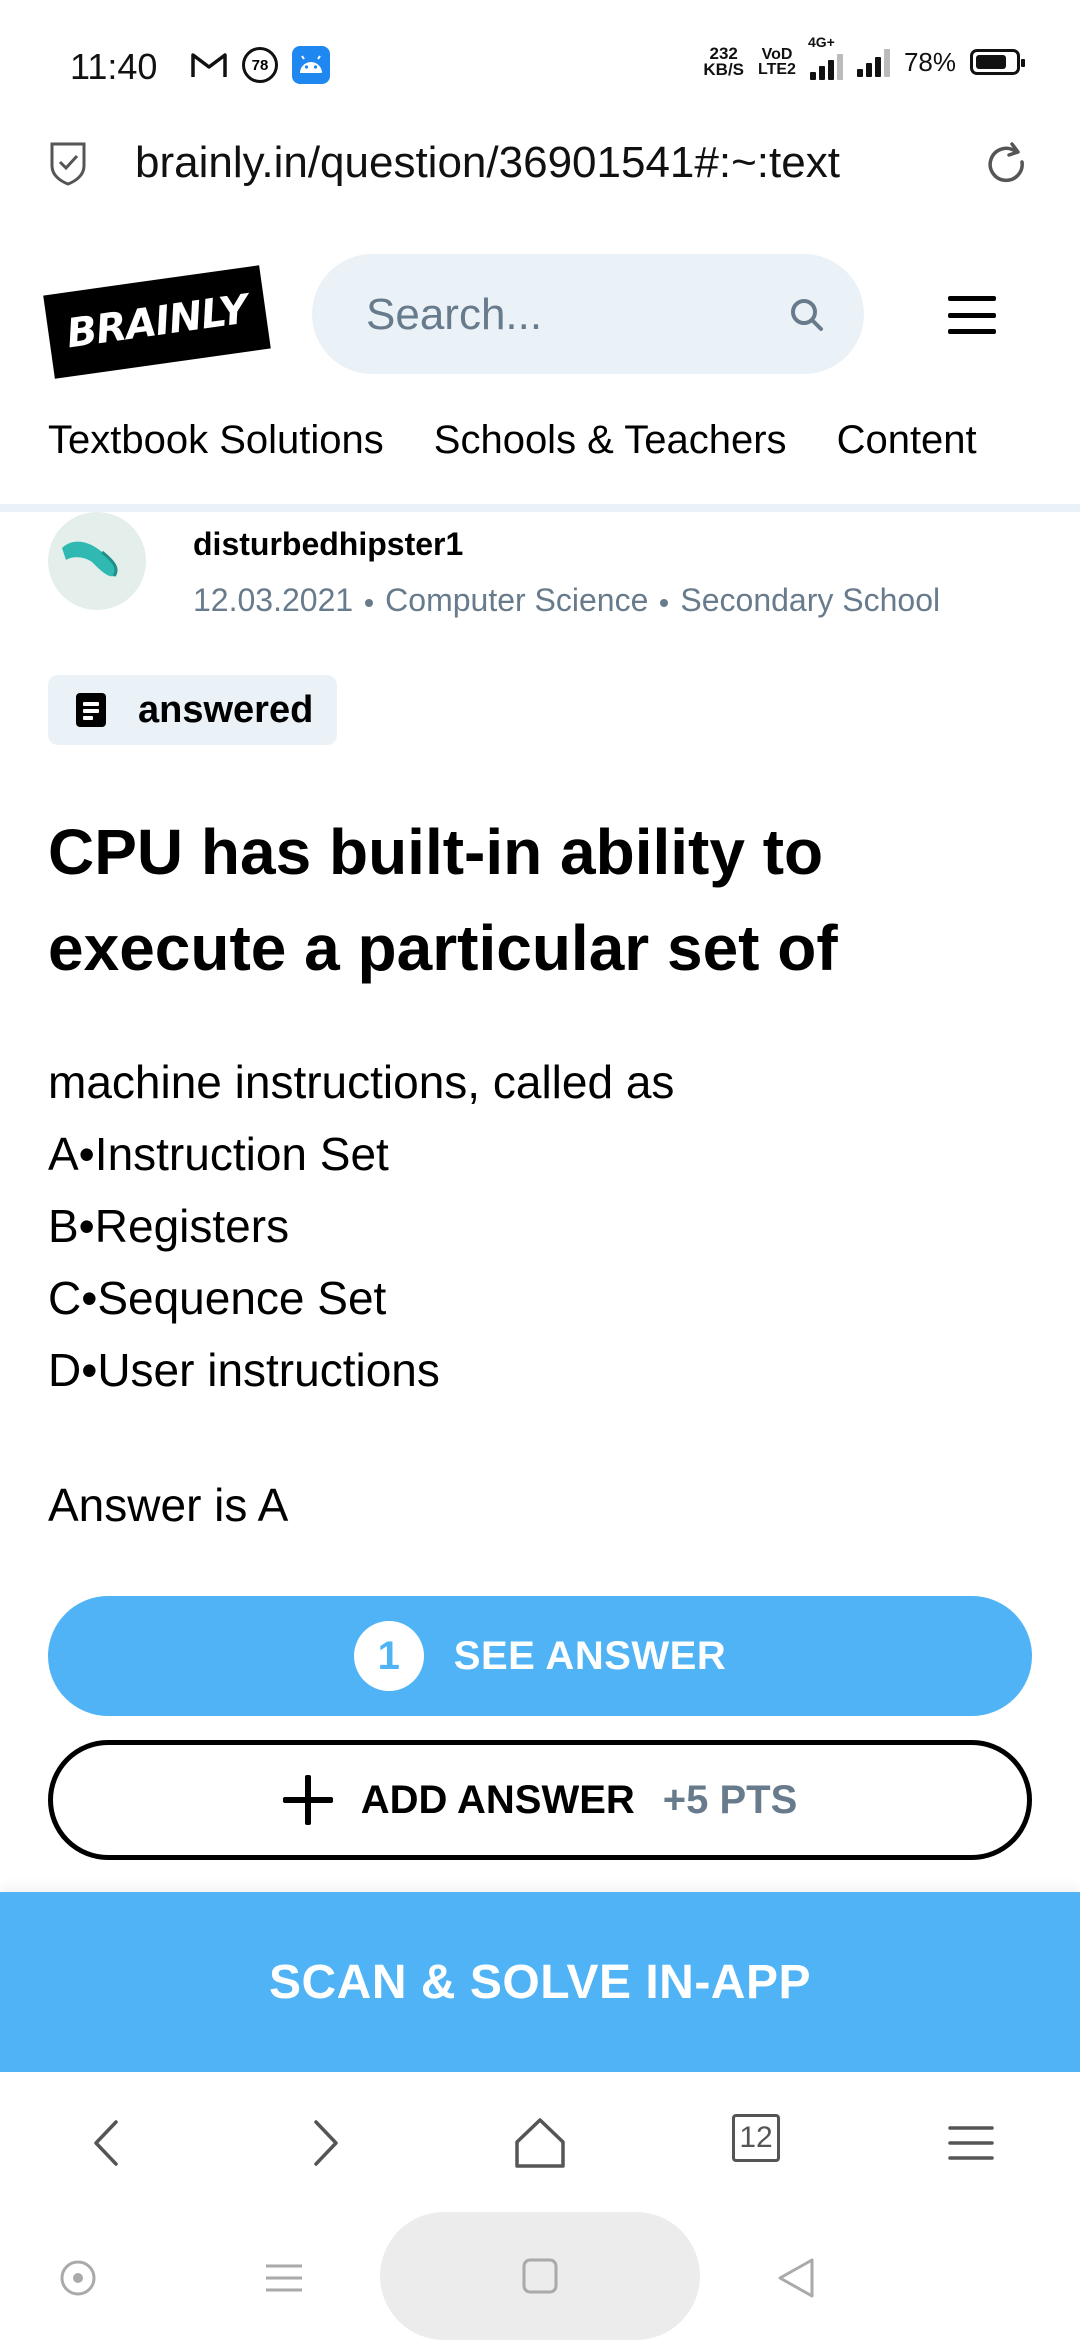 This screenshot has width=1080, height=2340. I want to click on network-speed: 232 KB/S, so click(724, 62).